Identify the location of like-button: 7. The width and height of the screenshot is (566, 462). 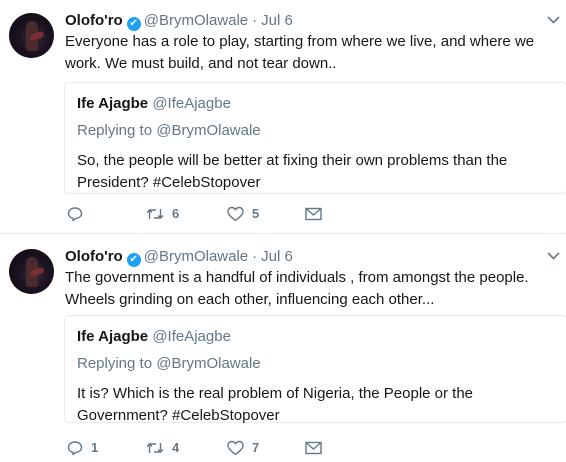
(243, 448).